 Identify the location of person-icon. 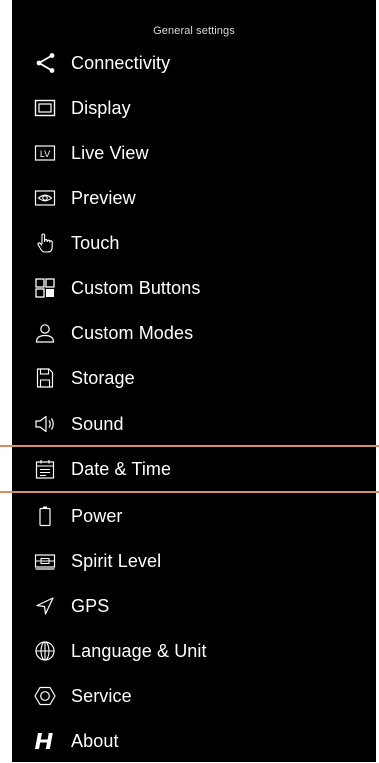
(45, 333).